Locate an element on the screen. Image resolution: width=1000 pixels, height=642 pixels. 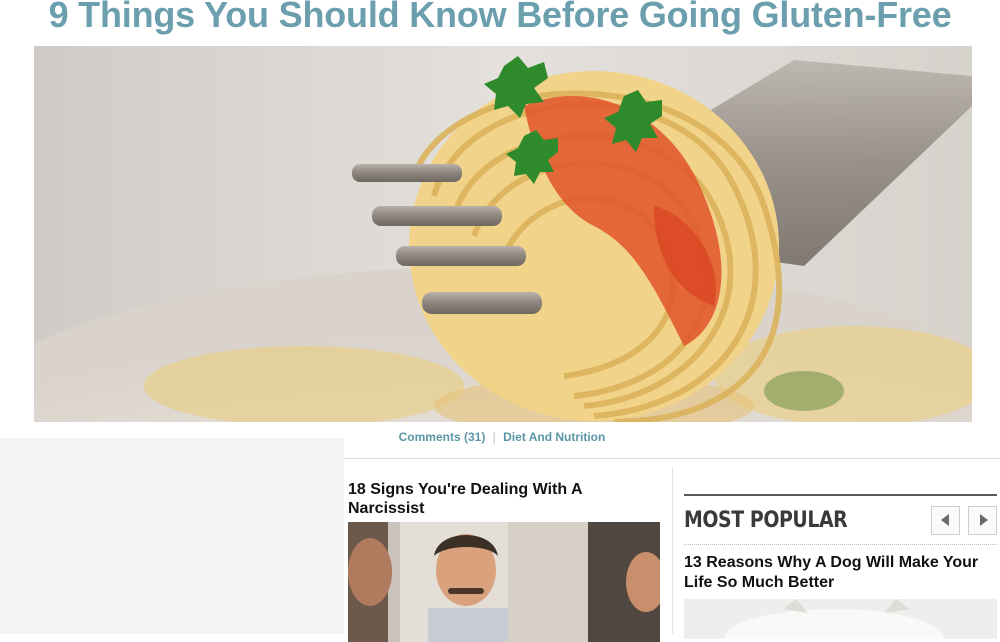
white-dog-illustration is located at coordinates (840, 619).